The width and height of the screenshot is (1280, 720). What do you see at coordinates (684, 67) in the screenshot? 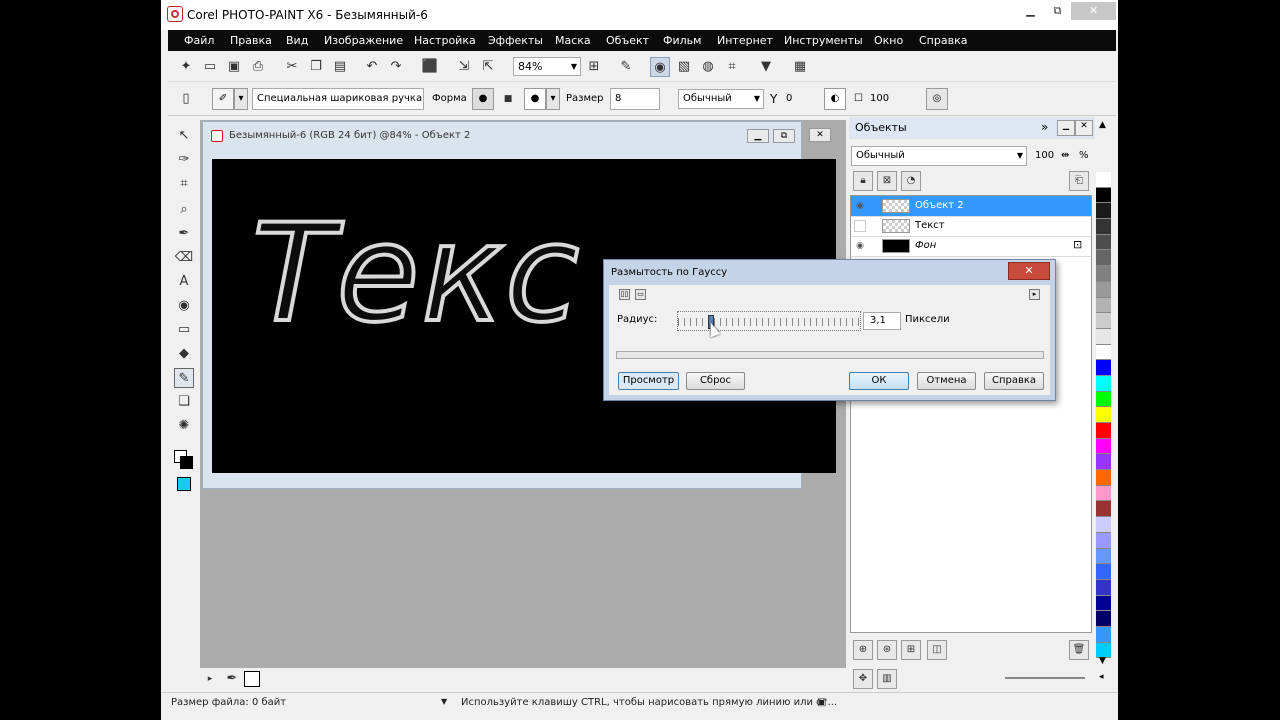
I see `object-marquee-icon: ▧` at bounding box center [684, 67].